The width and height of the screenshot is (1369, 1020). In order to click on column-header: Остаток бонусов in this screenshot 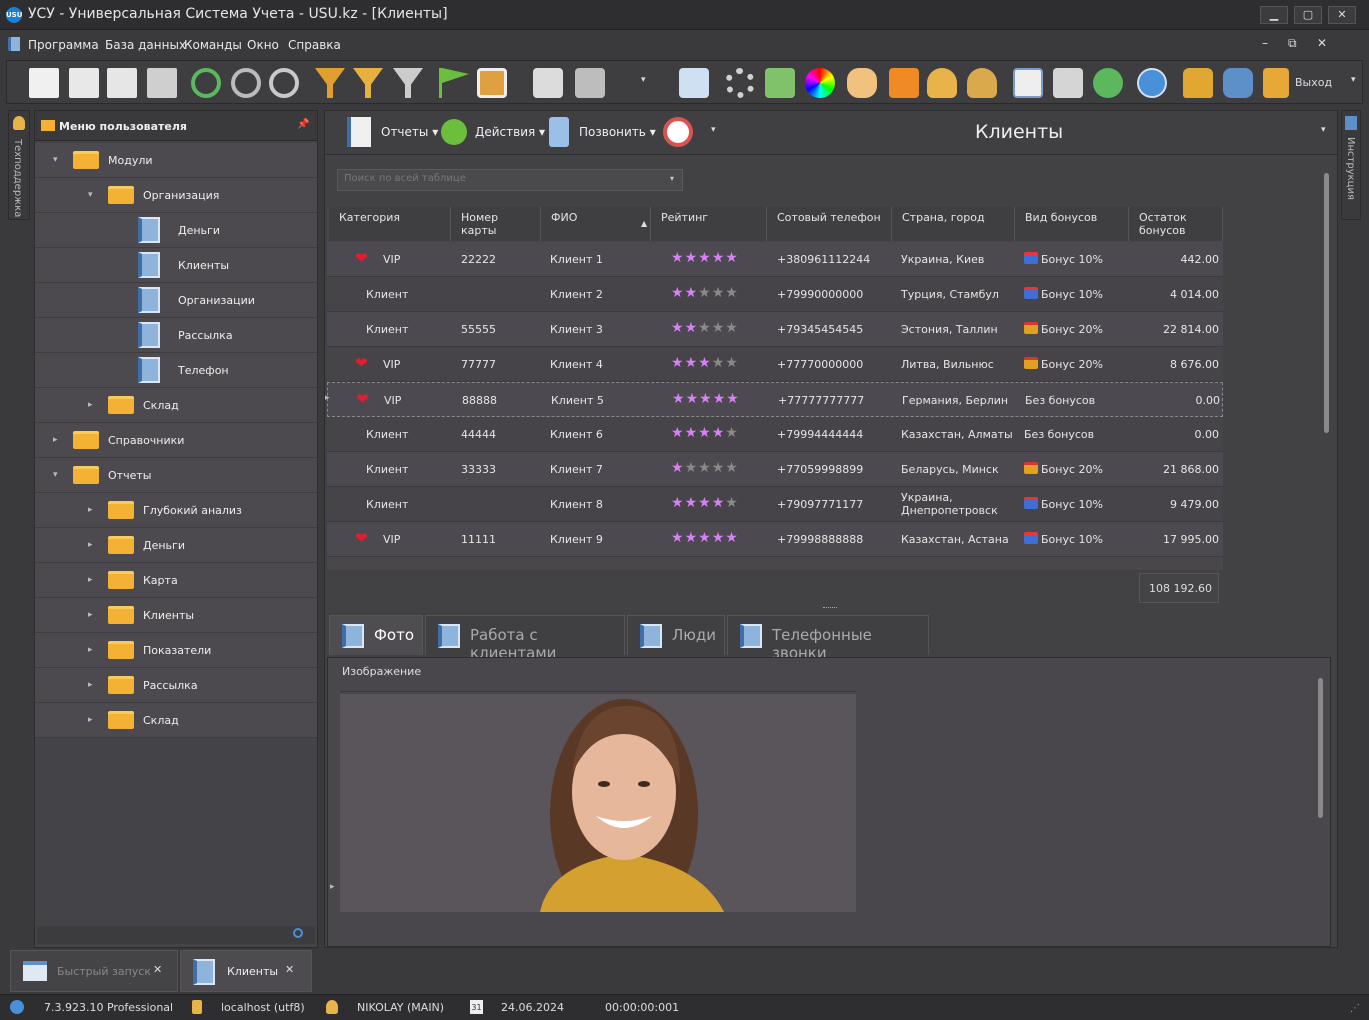, I will do `click(1176, 224)`.